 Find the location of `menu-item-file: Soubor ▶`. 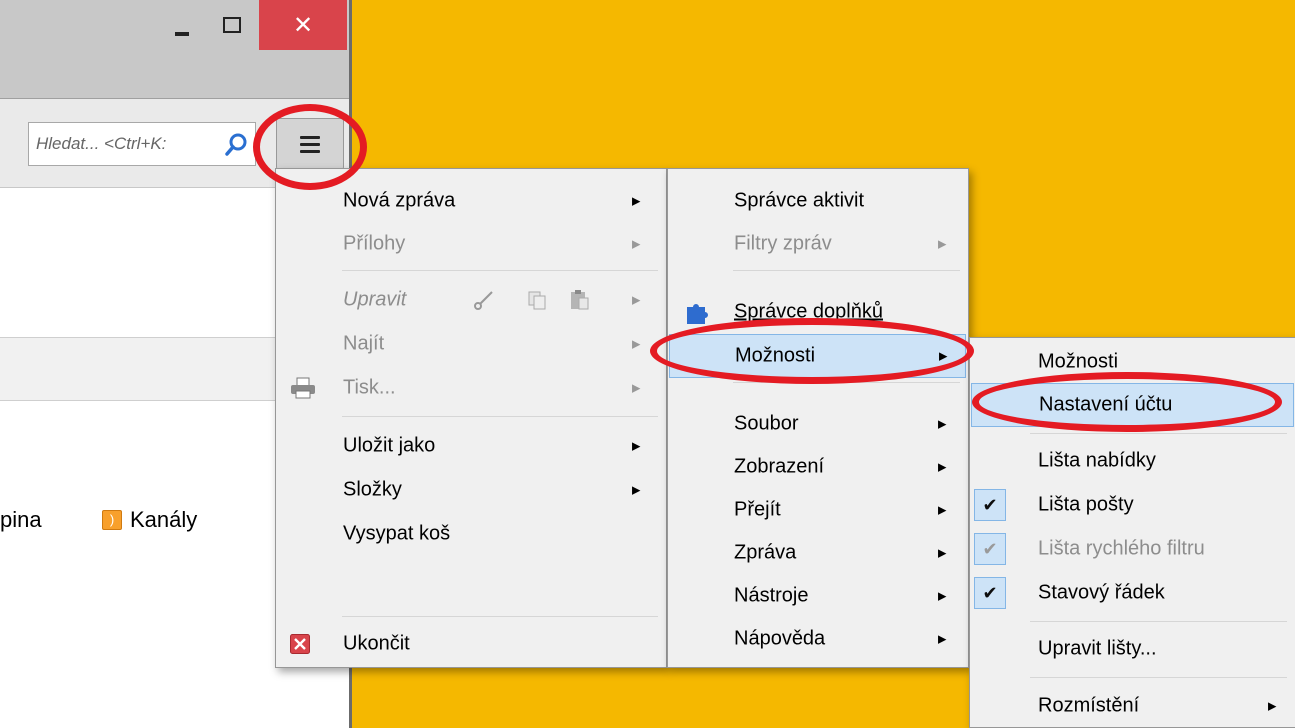

menu-item-file: Soubor ▶ is located at coordinates (818, 424).